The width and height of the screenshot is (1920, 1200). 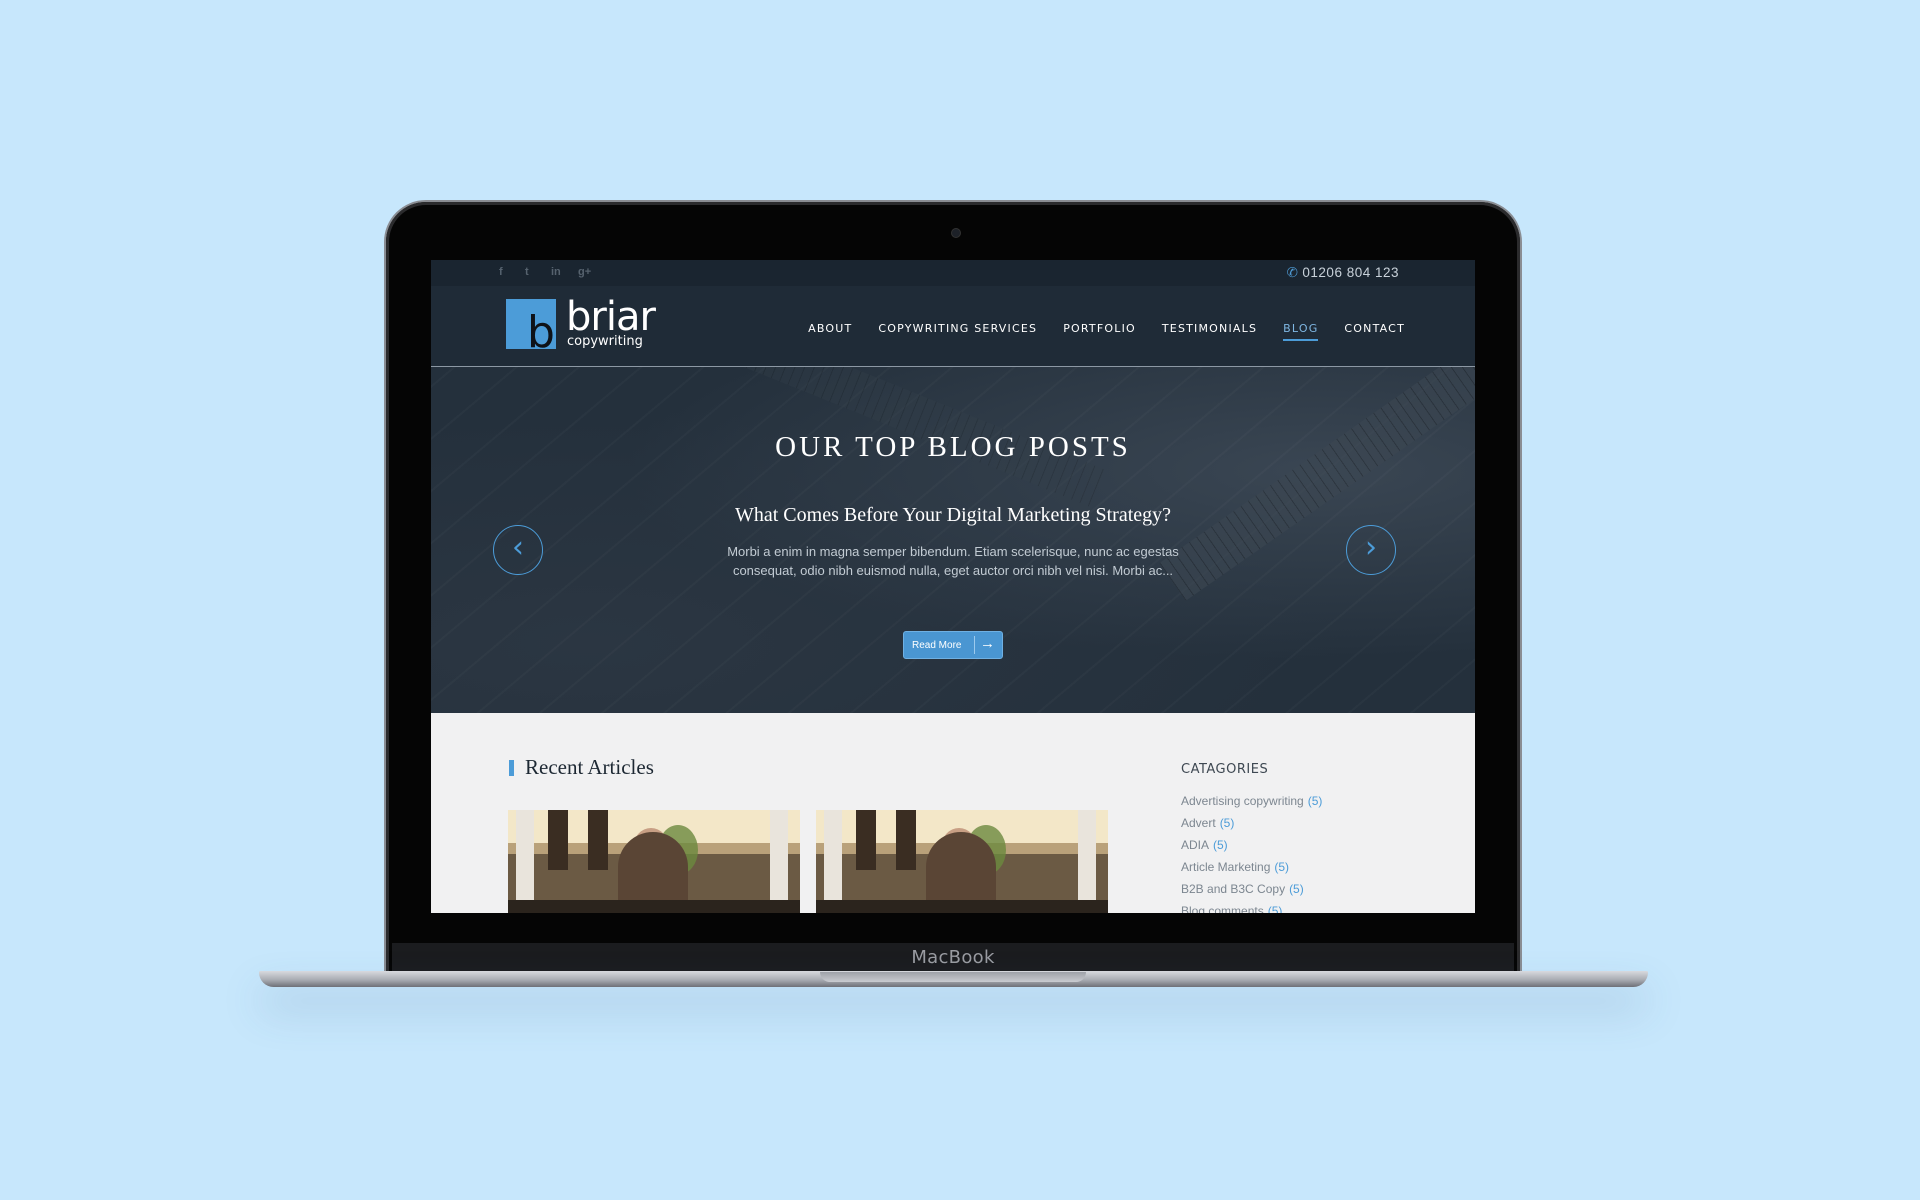 I want to click on phone-text: 01206 804 123, so click(x=1350, y=272).